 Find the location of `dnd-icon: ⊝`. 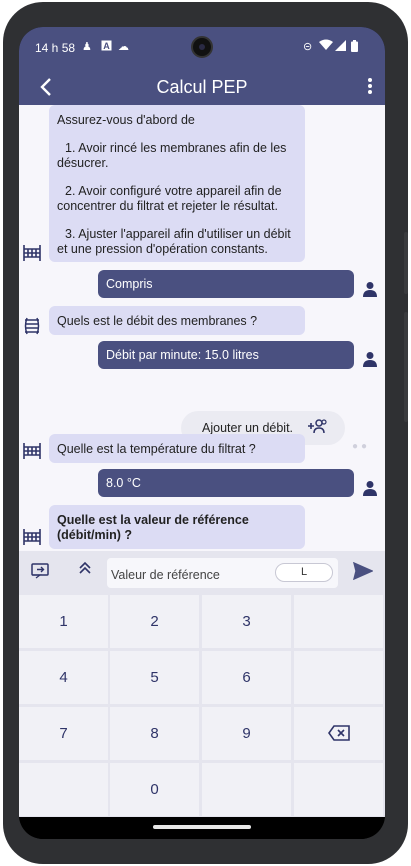

dnd-icon: ⊝ is located at coordinates (308, 47).